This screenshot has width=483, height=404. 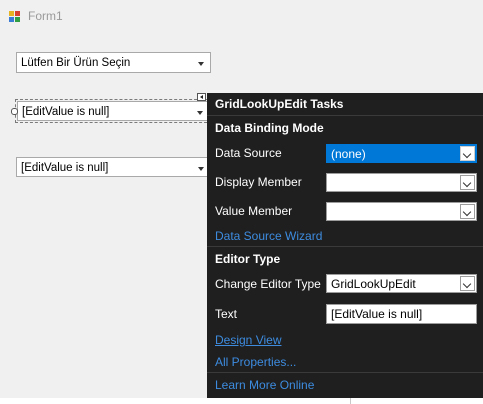 I want to click on tasks-panel-title: GridLookUpEdit Tasks, so click(x=279, y=104).